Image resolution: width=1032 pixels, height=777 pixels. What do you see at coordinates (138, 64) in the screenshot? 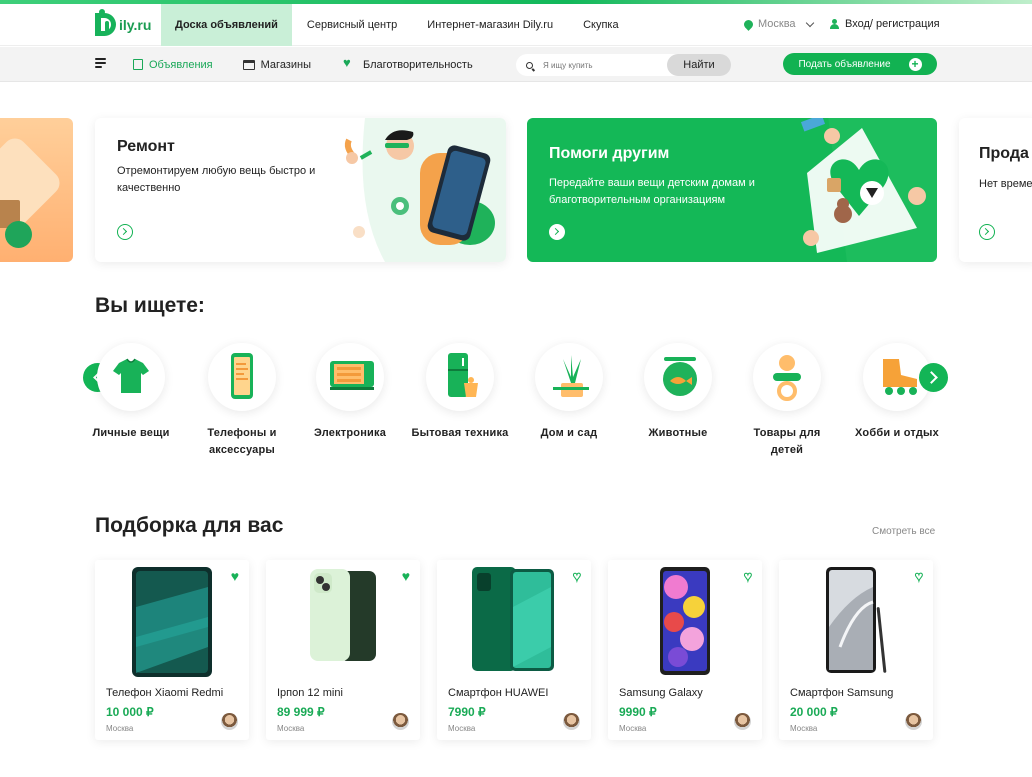
I see `ads-icon` at bounding box center [138, 64].